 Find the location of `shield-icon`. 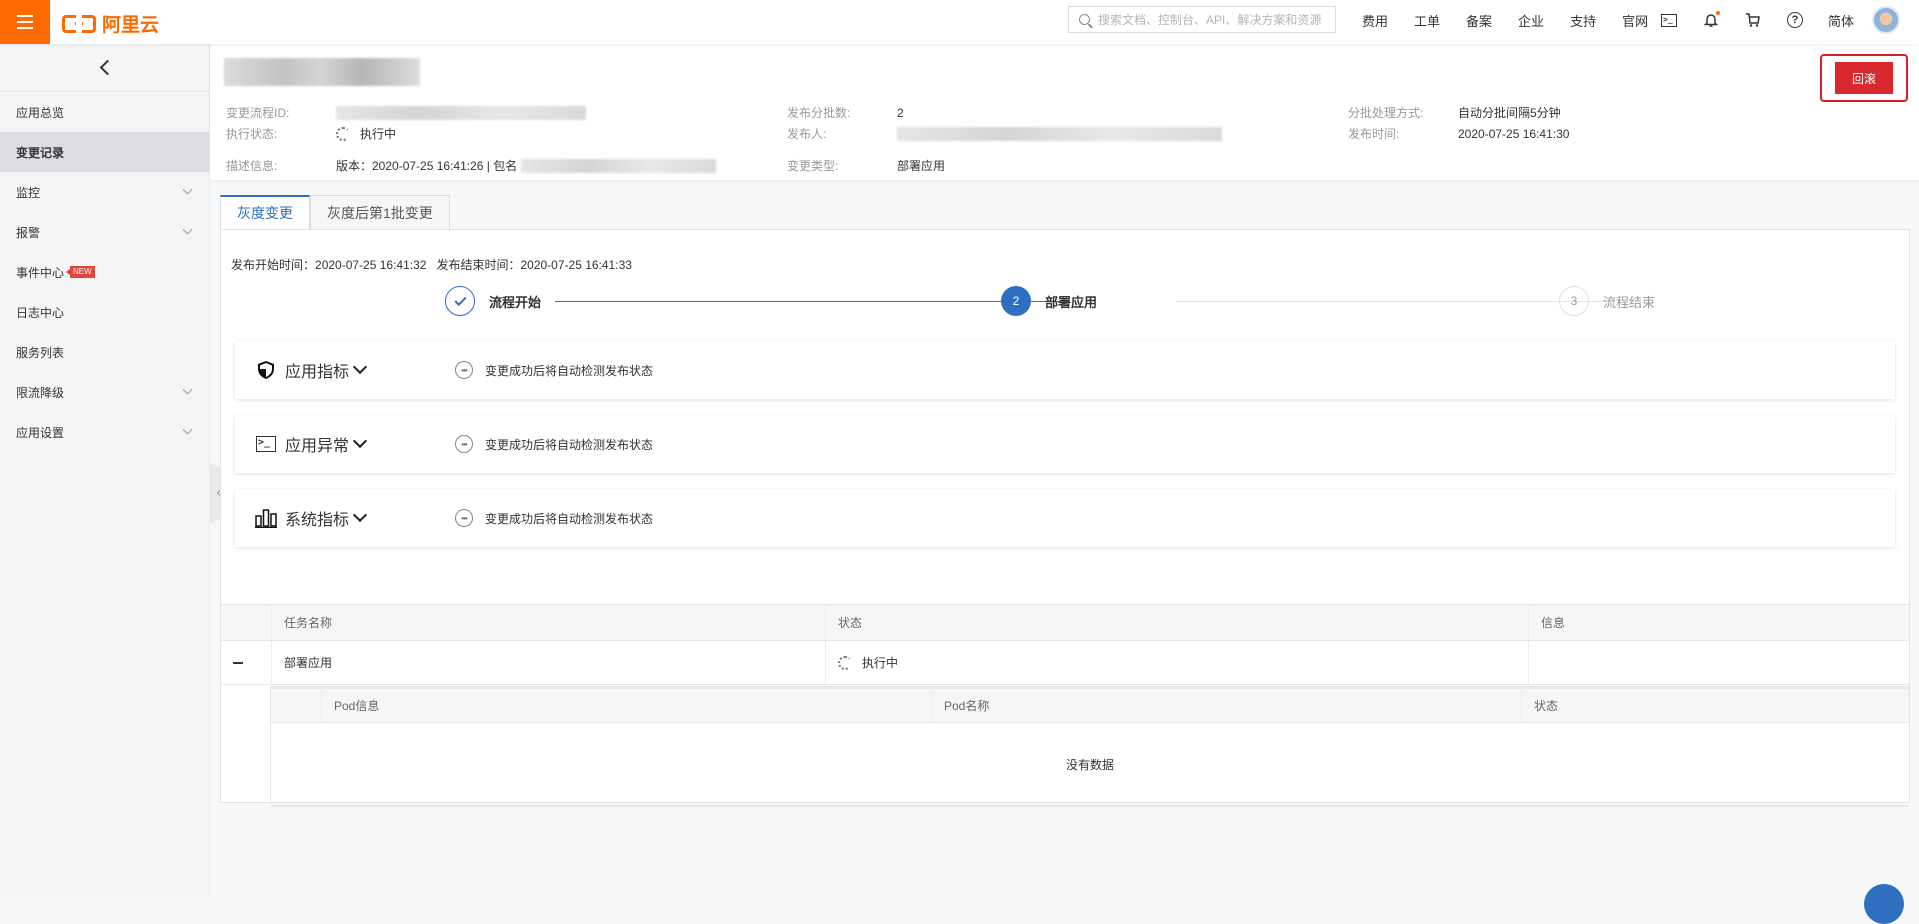

shield-icon is located at coordinates (266, 370).